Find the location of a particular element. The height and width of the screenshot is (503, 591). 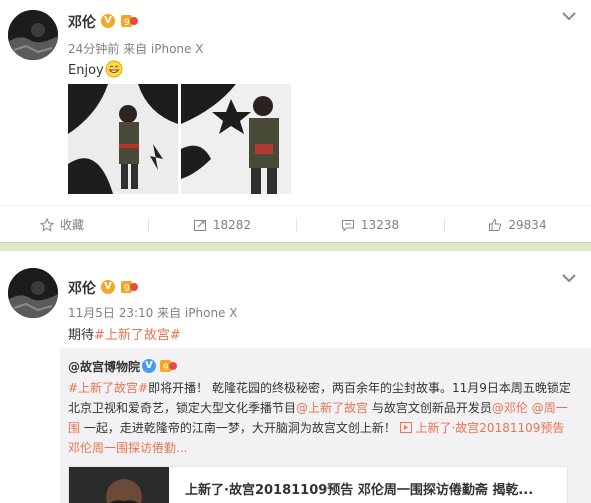

mention-link: @周一 is located at coordinates (550, 408).